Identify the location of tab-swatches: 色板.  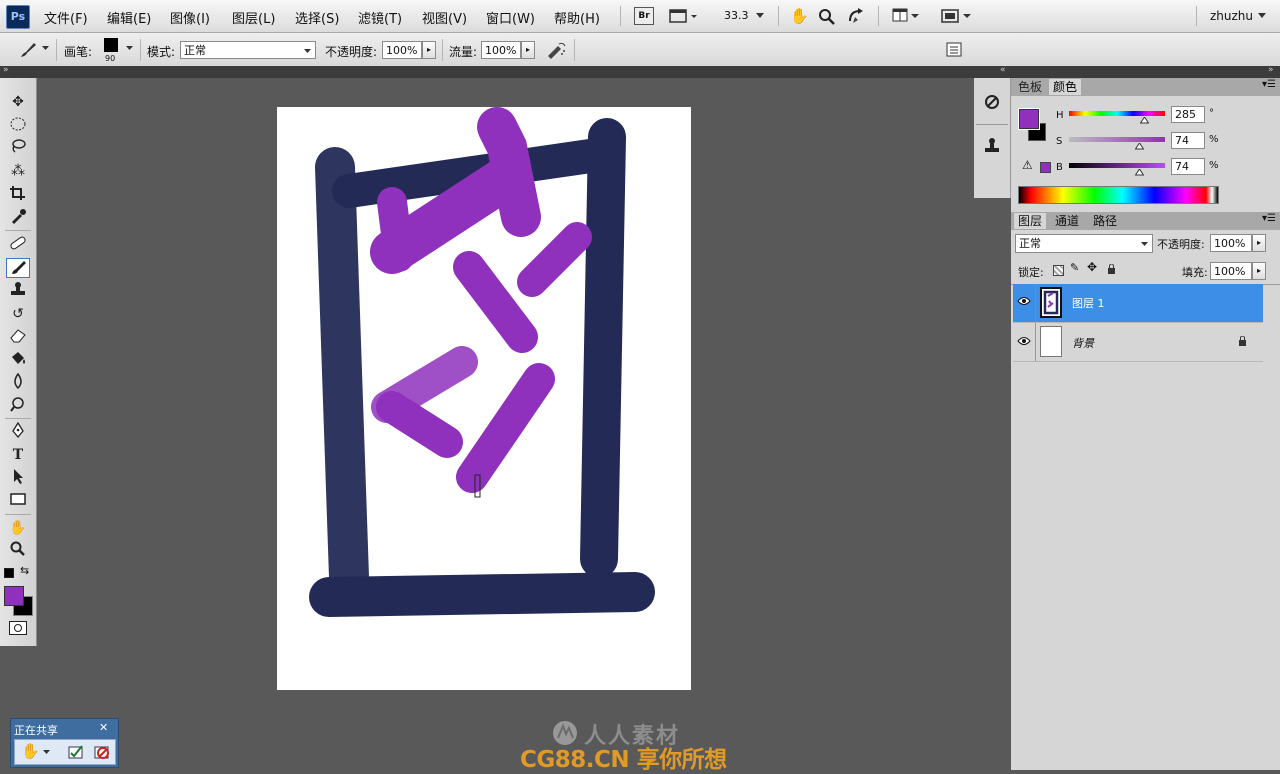
(1030, 87).